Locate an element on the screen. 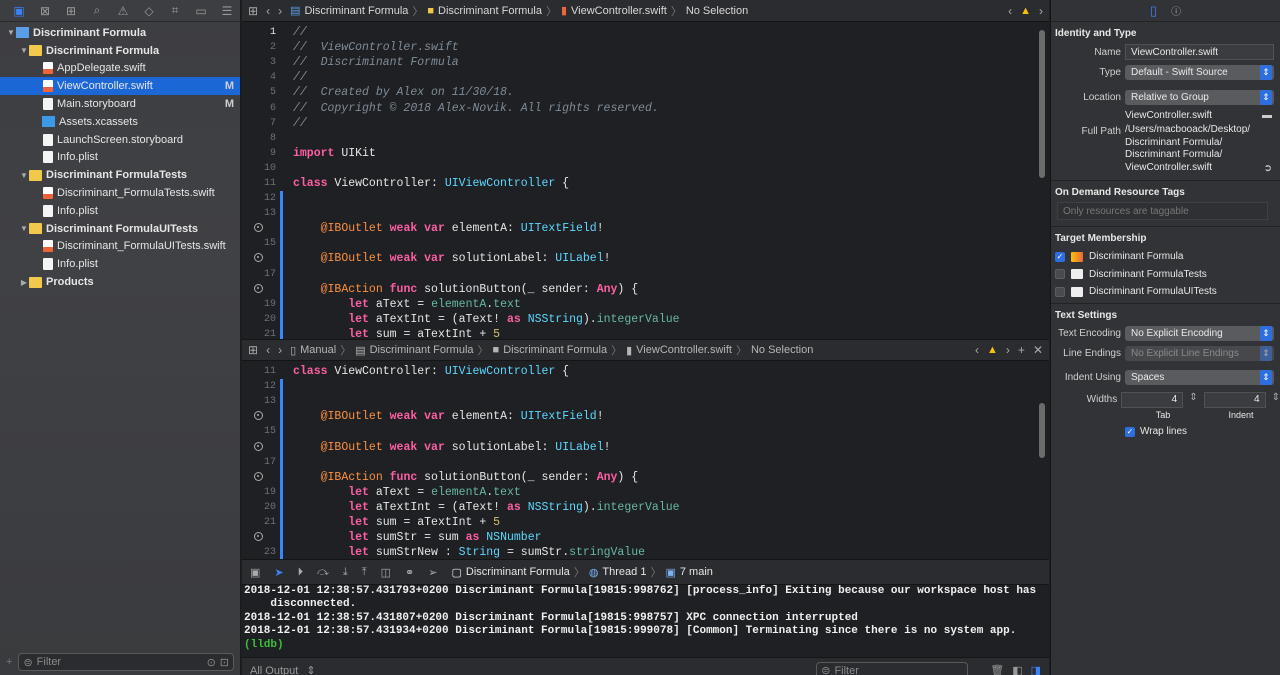  location-popup: Relative to Group is located at coordinates (1199, 97).